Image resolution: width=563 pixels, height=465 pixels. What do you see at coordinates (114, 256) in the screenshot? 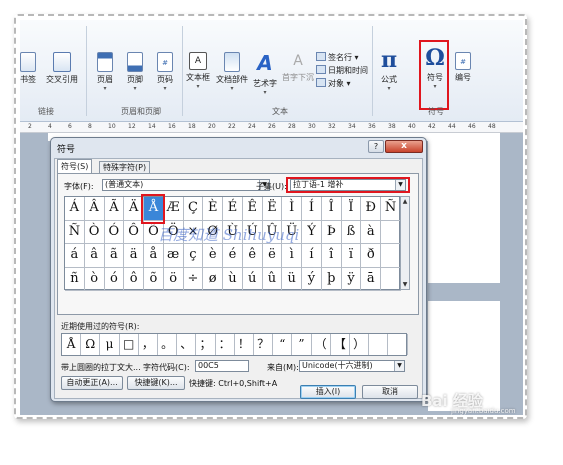
I see `symbol-cell: ã` at bounding box center [114, 256].